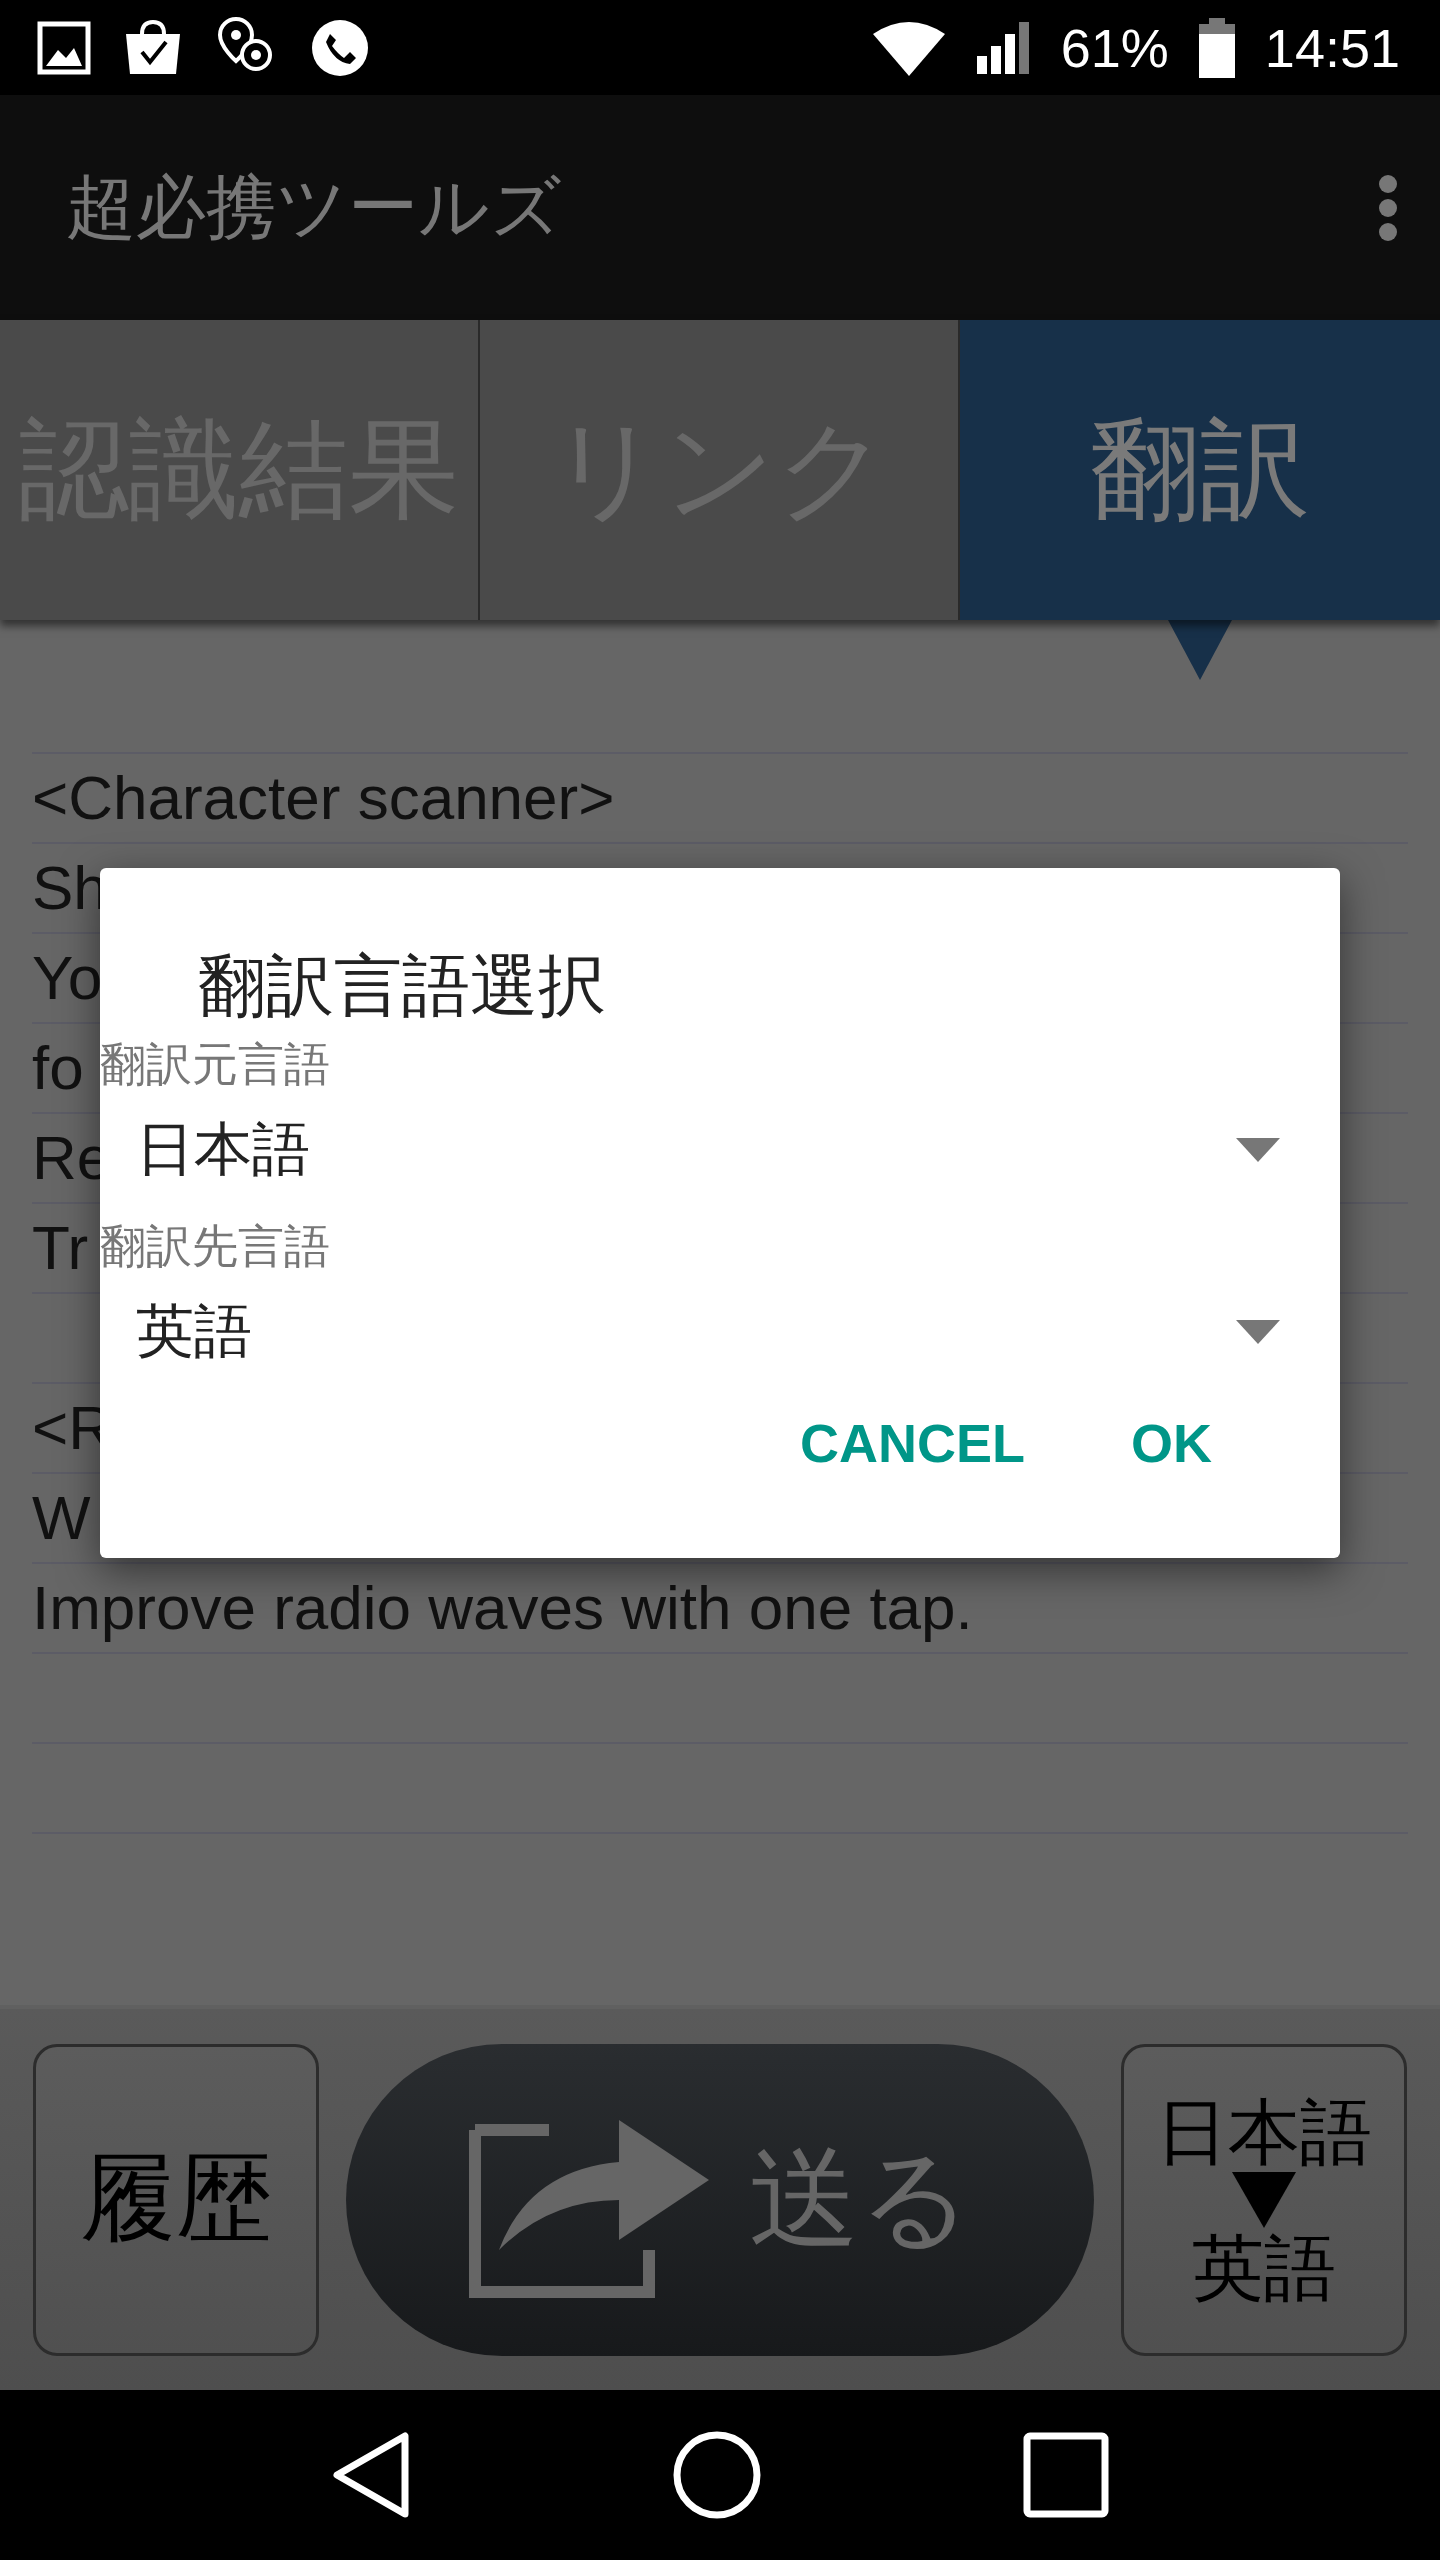 The height and width of the screenshot is (2560, 1440). Describe the element at coordinates (1114, 47) in the screenshot. I see `battery-percent: 61%` at that location.